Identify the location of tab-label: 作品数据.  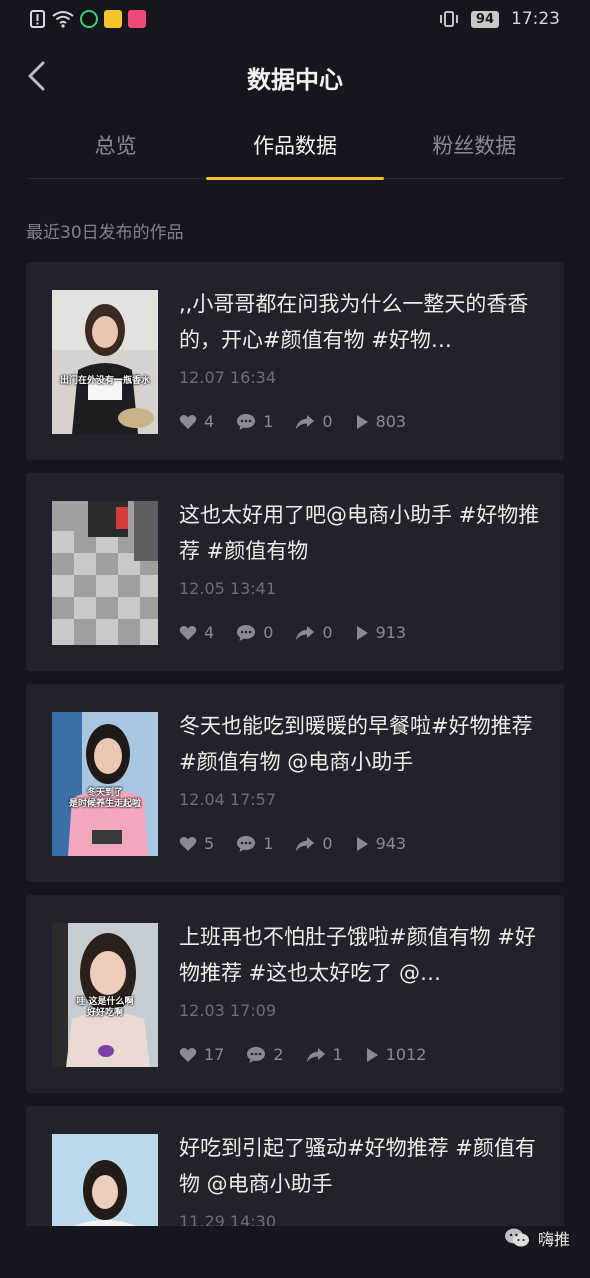
(294, 146).